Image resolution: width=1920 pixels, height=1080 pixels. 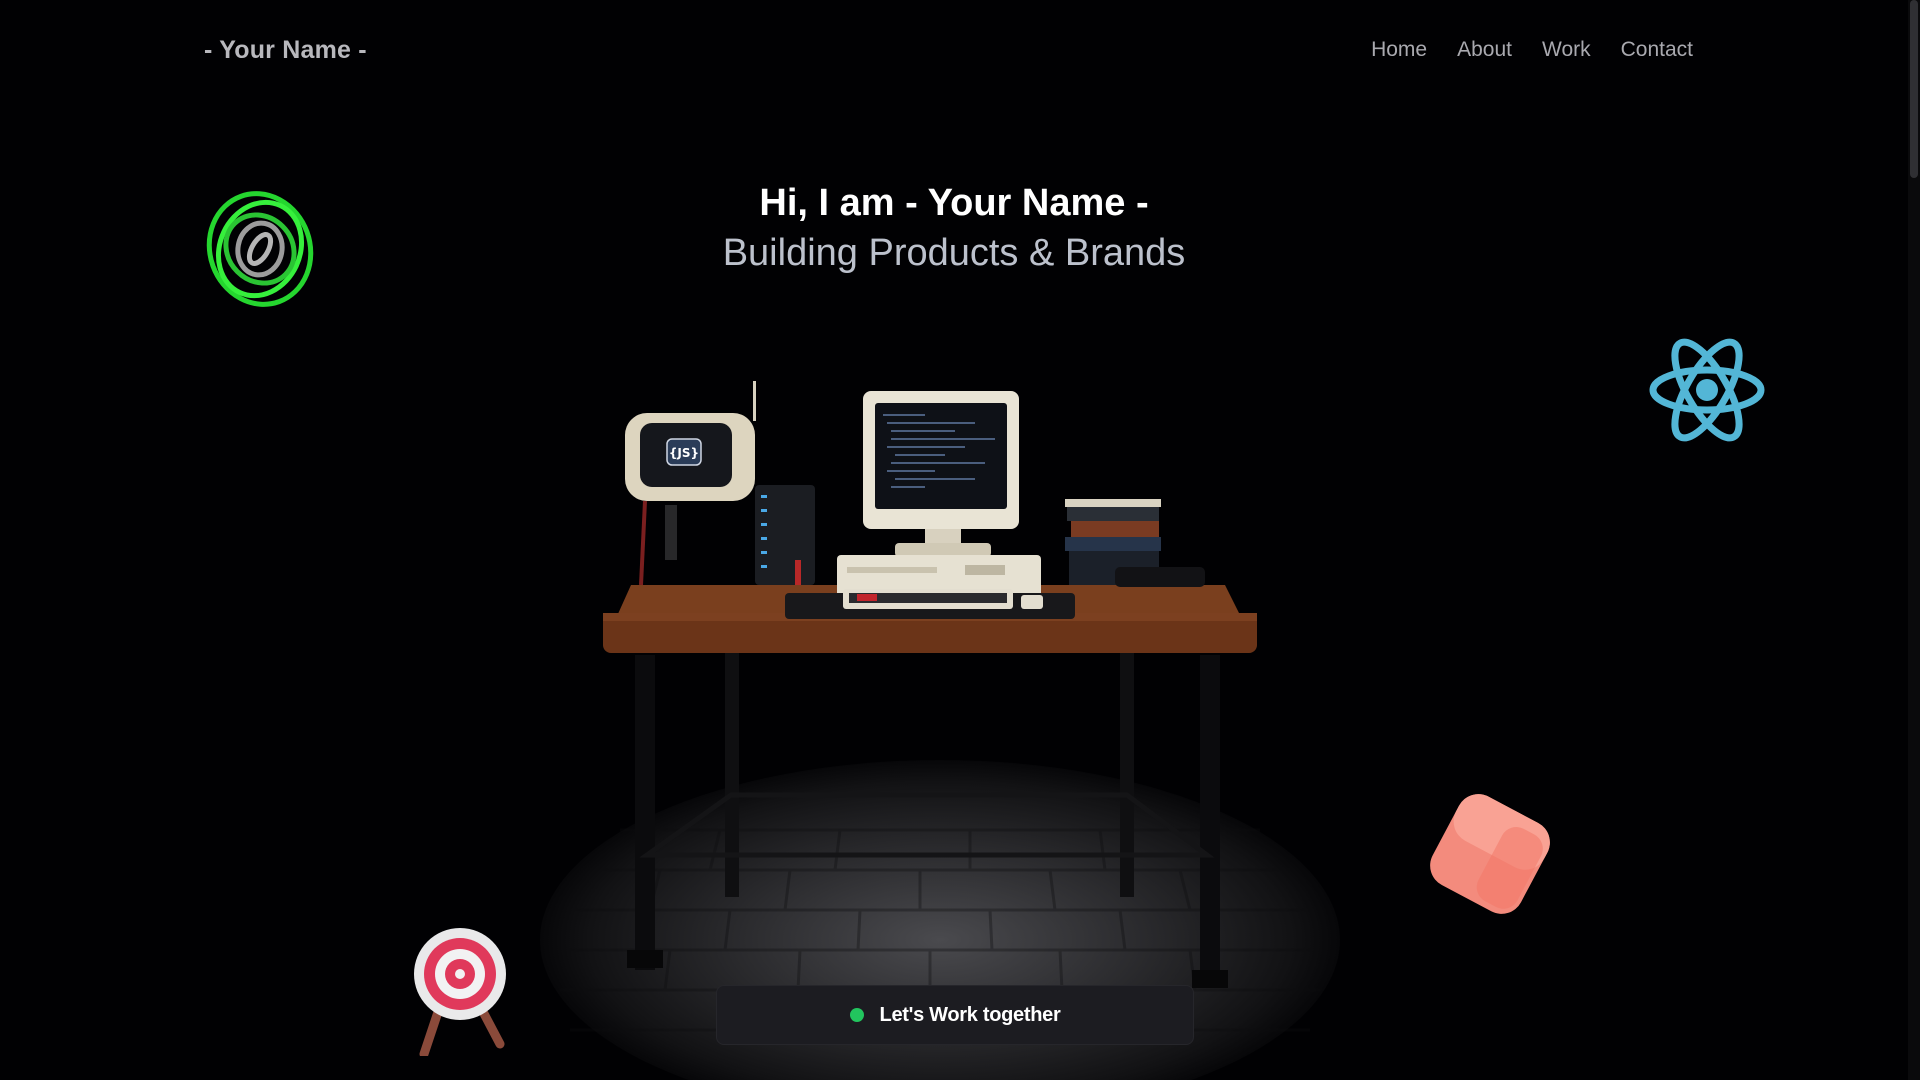 What do you see at coordinates (1657, 50) in the screenshot?
I see `nav-link-contact: Contact` at bounding box center [1657, 50].